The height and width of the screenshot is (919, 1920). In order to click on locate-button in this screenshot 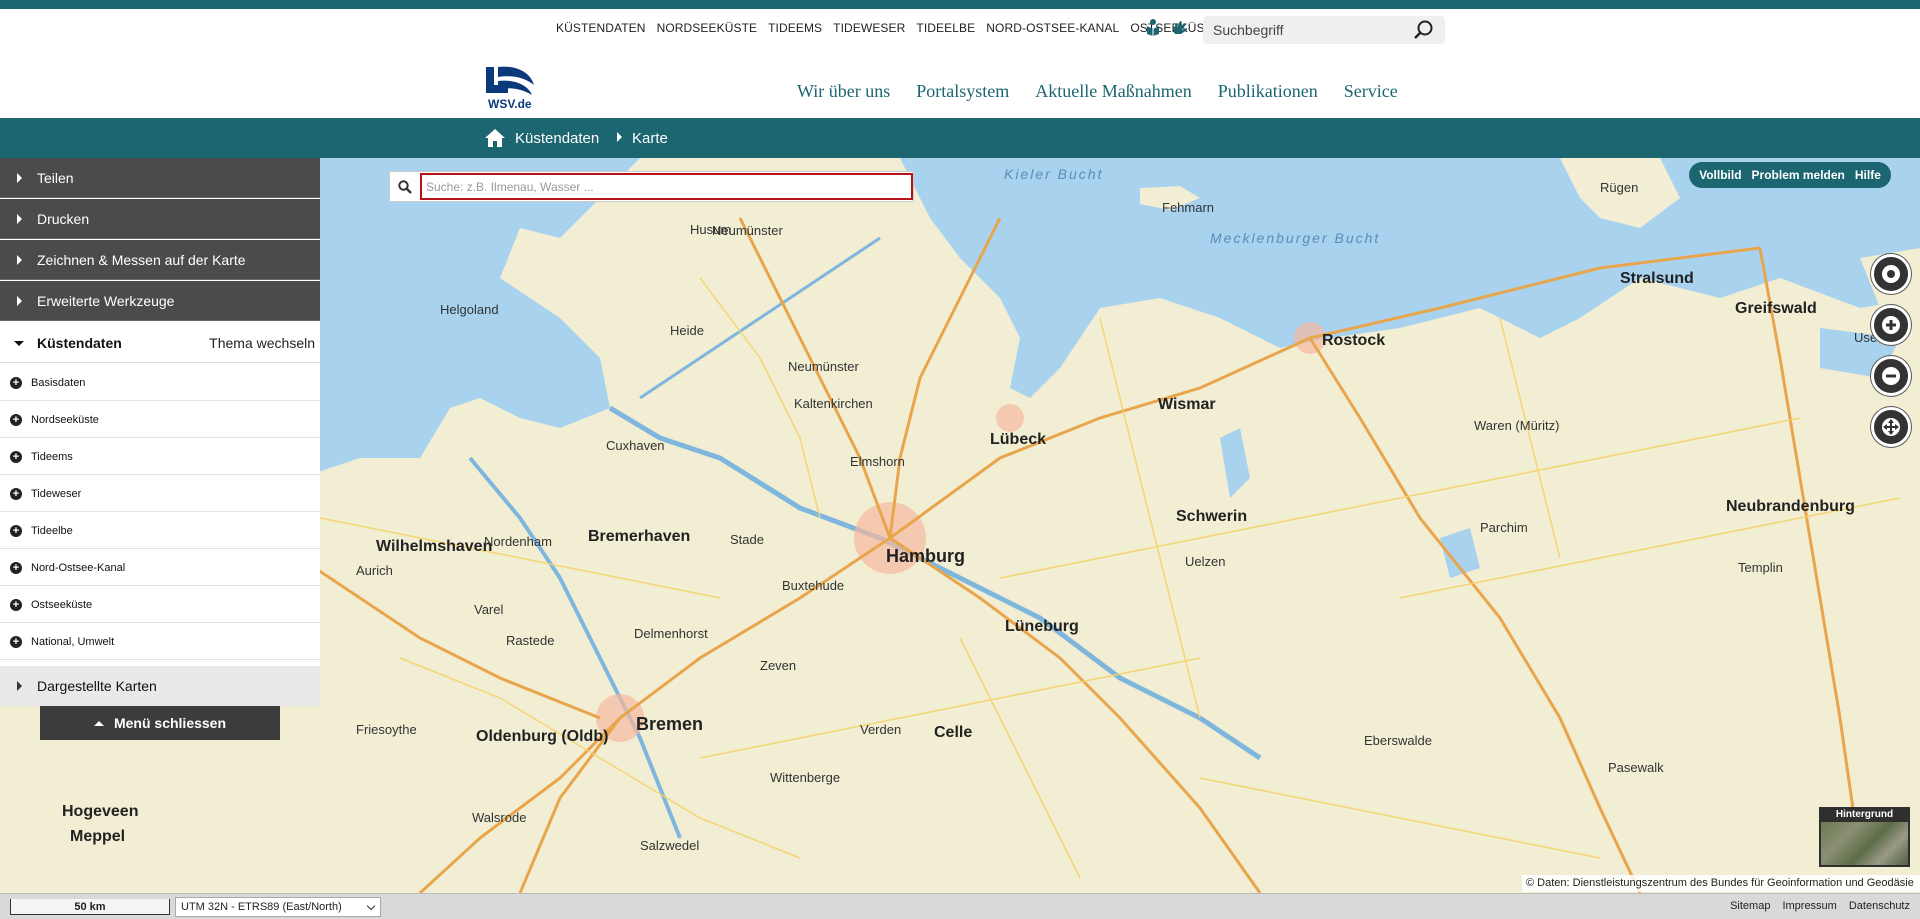, I will do `click(1891, 274)`.